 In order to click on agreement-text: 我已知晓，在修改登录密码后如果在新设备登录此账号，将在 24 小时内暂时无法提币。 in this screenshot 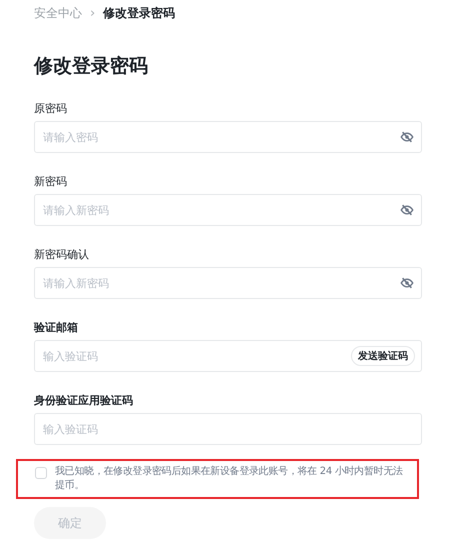, I will do `click(229, 479)`.